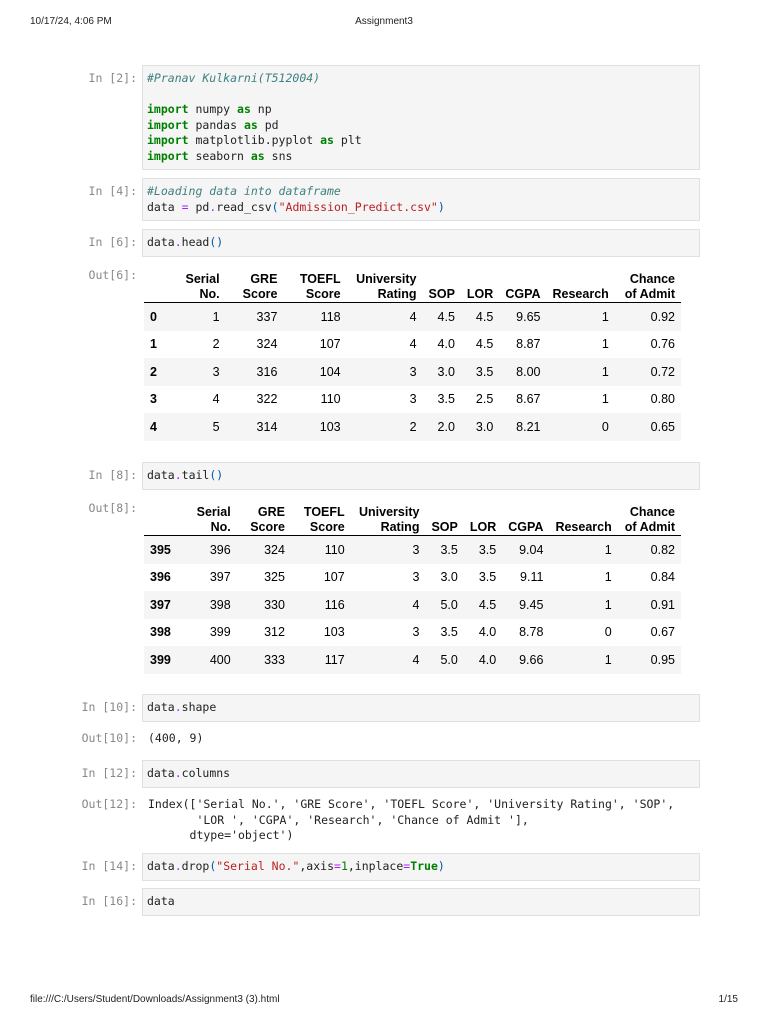  What do you see at coordinates (647, 372) in the screenshot?
I see `table-cell: 0.72` at bounding box center [647, 372].